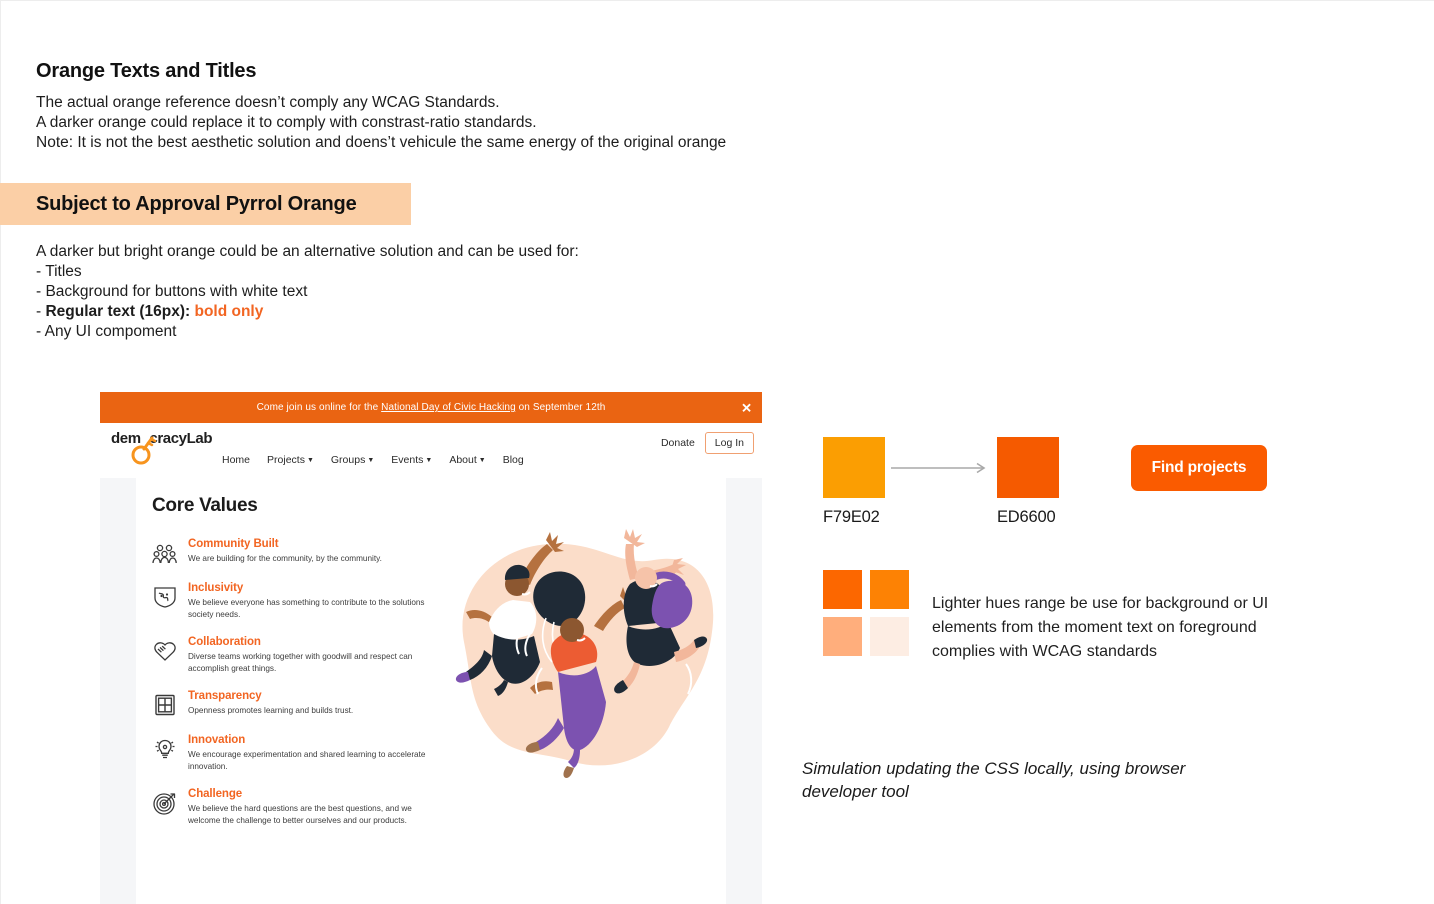 This screenshot has height=904, width=1434. I want to click on logo-key-icon, so click(143, 450).